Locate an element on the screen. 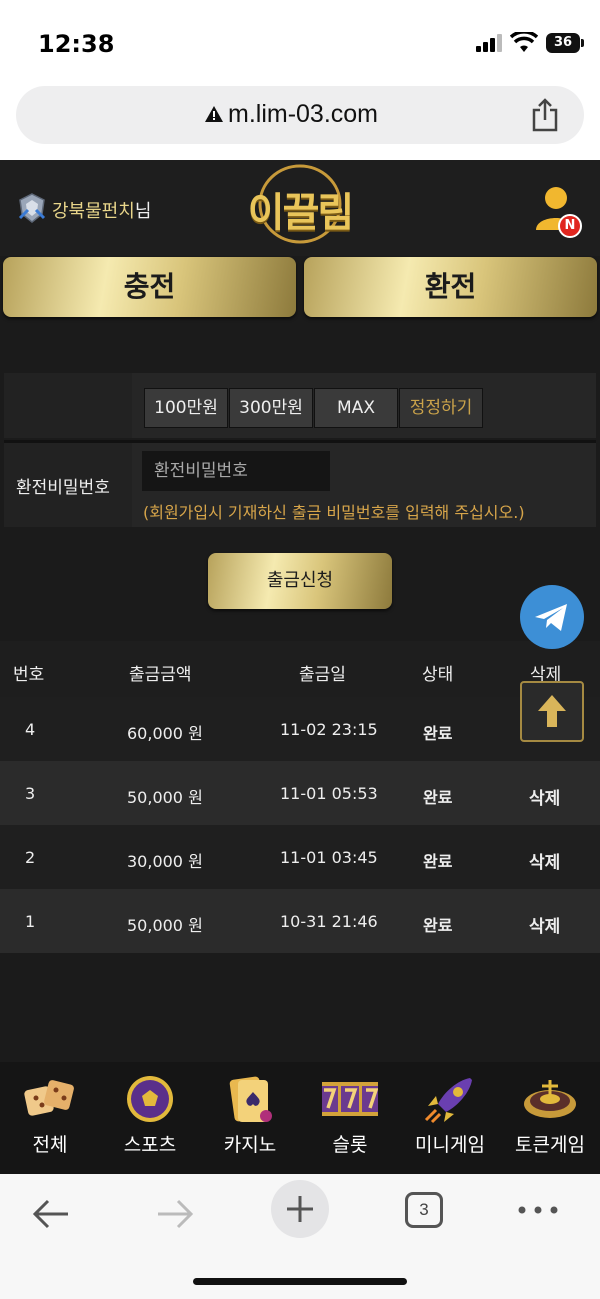  header-date: 출금일 is located at coordinates (322, 675).